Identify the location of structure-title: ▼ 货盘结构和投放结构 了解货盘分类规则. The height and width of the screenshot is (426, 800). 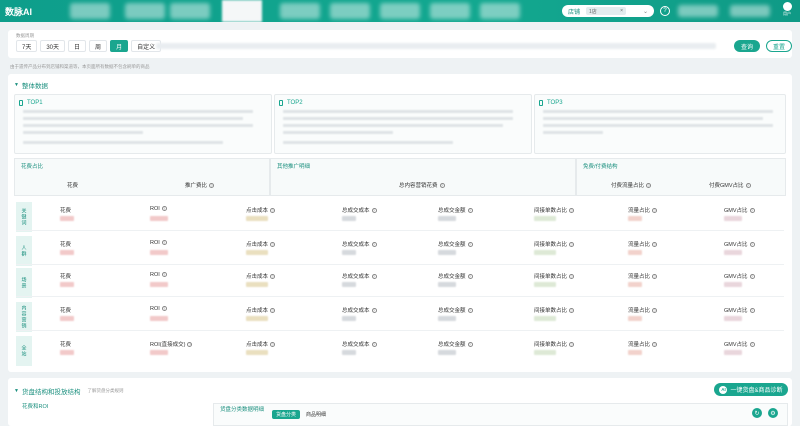
(68, 391).